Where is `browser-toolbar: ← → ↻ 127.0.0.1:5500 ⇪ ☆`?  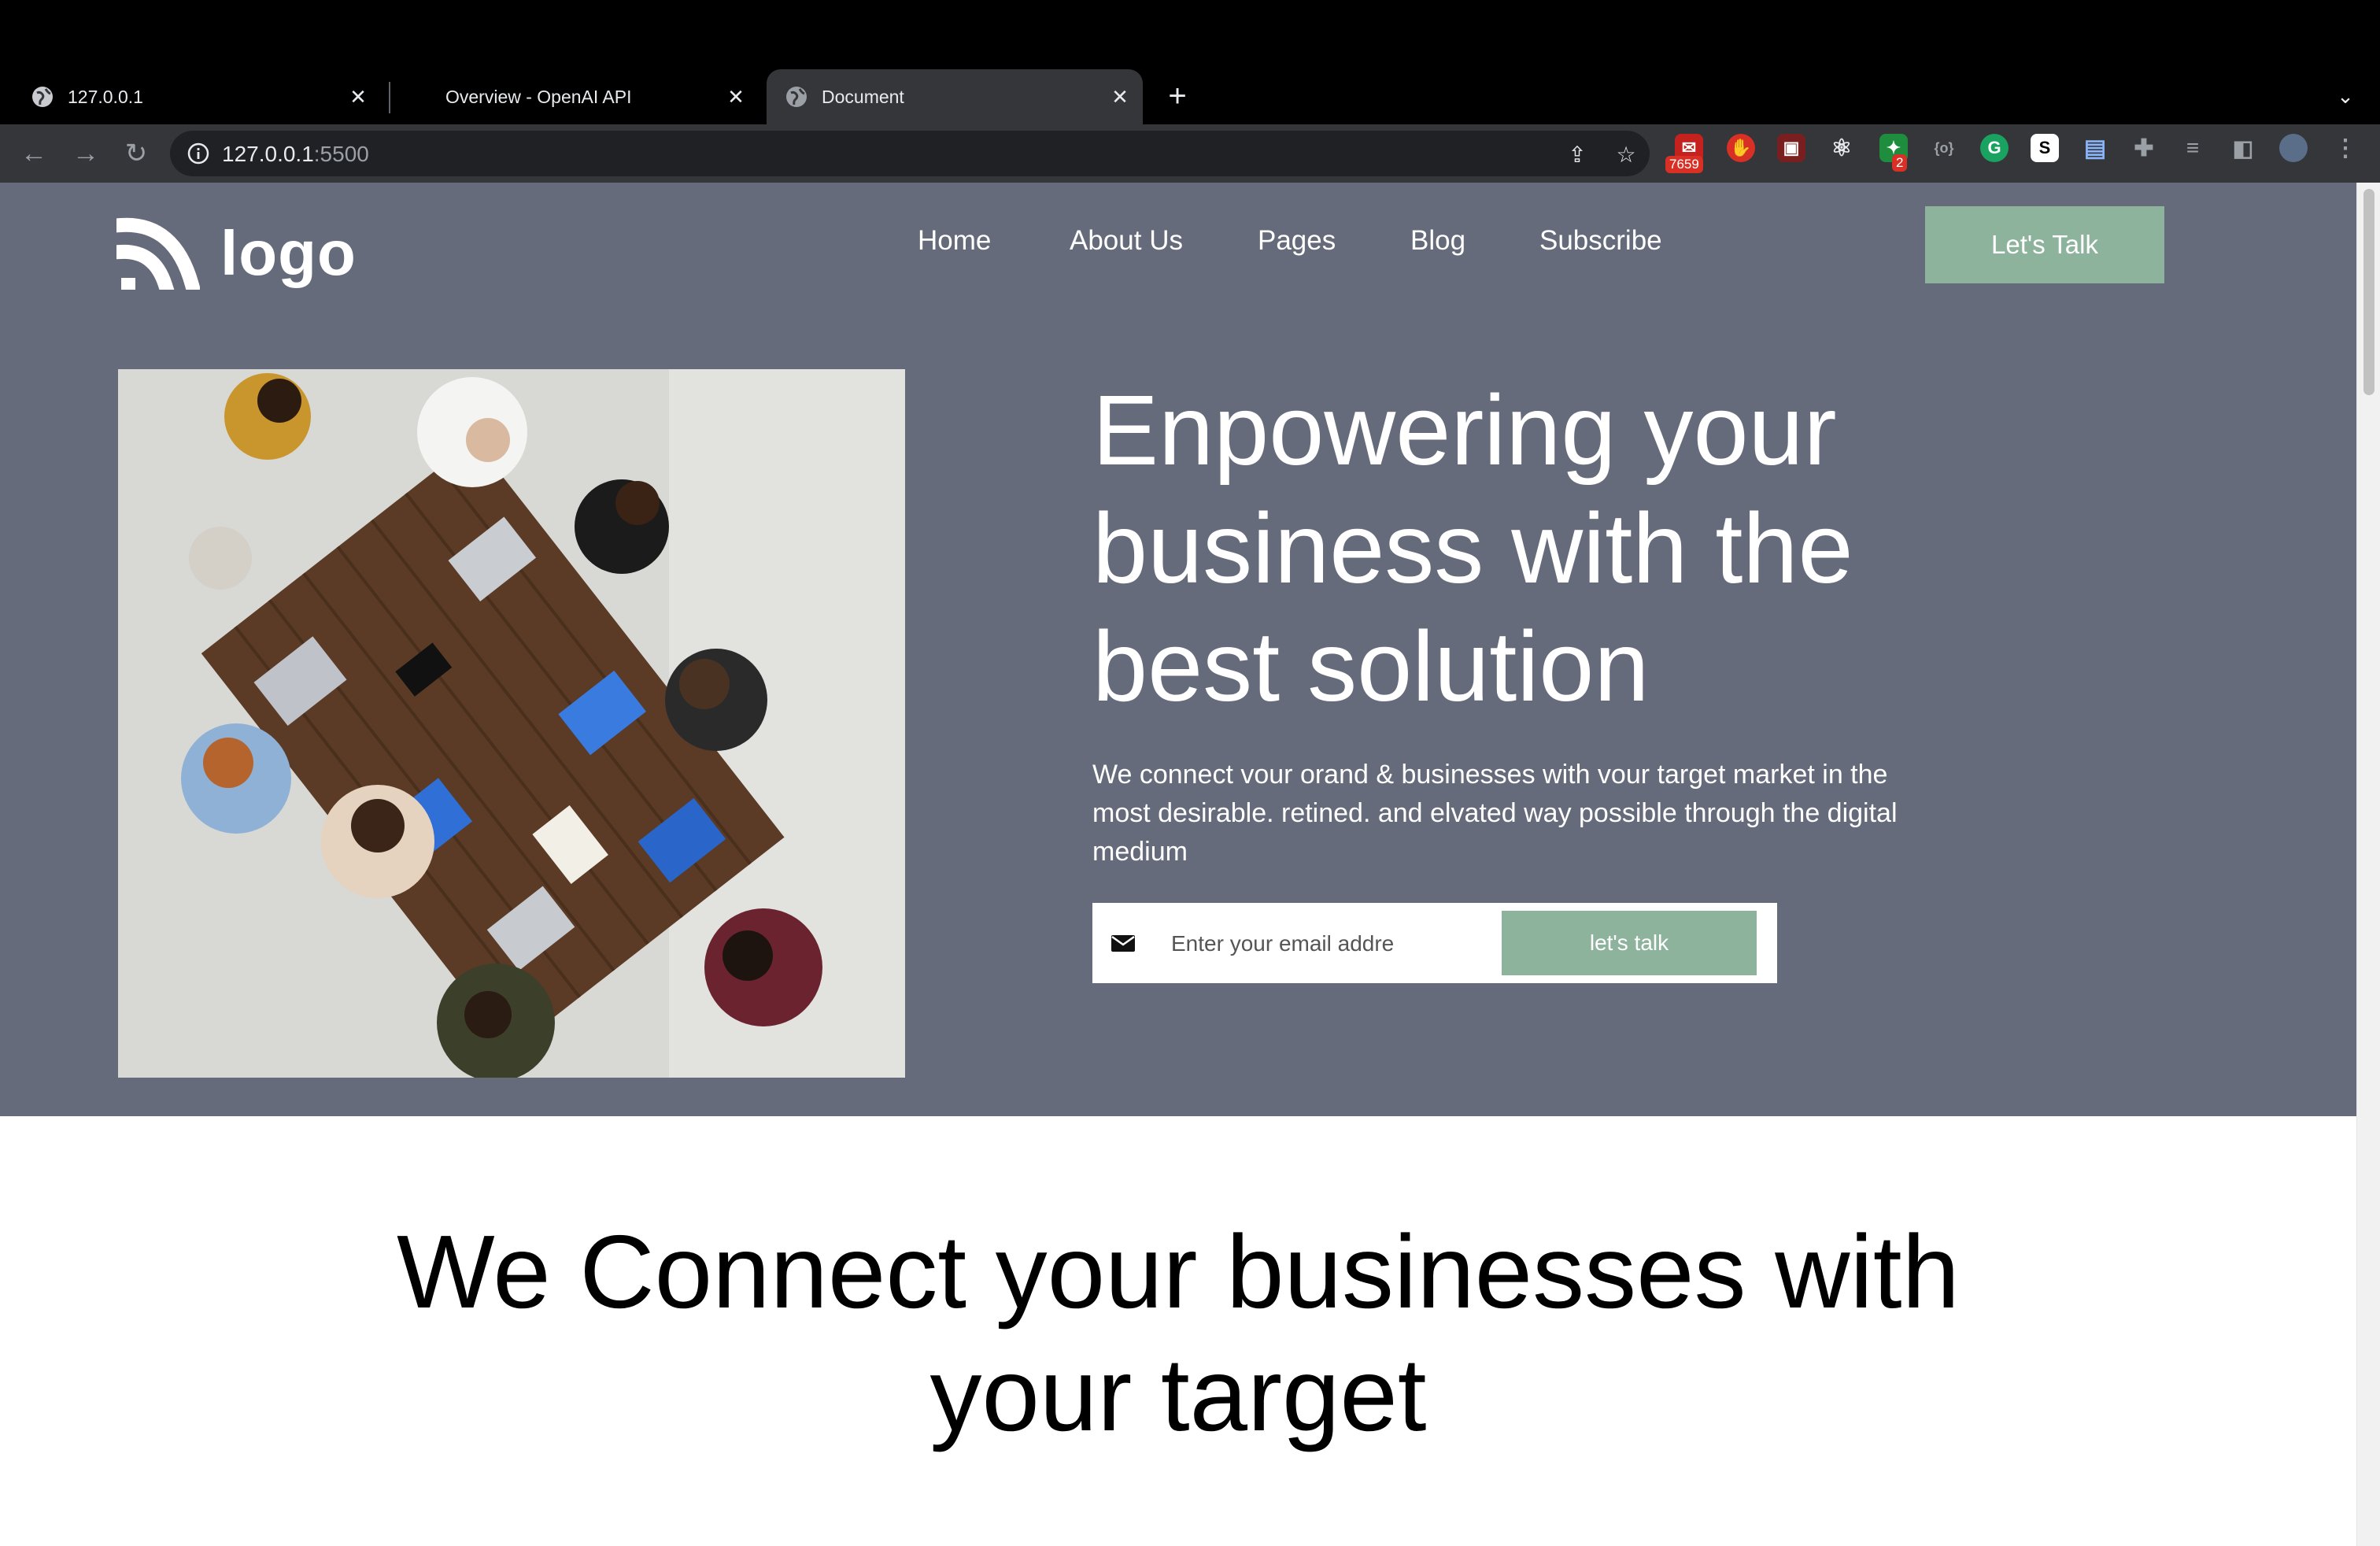 browser-toolbar: ← → ↻ 127.0.0.1:5500 ⇪ ☆ is located at coordinates (1190, 153).